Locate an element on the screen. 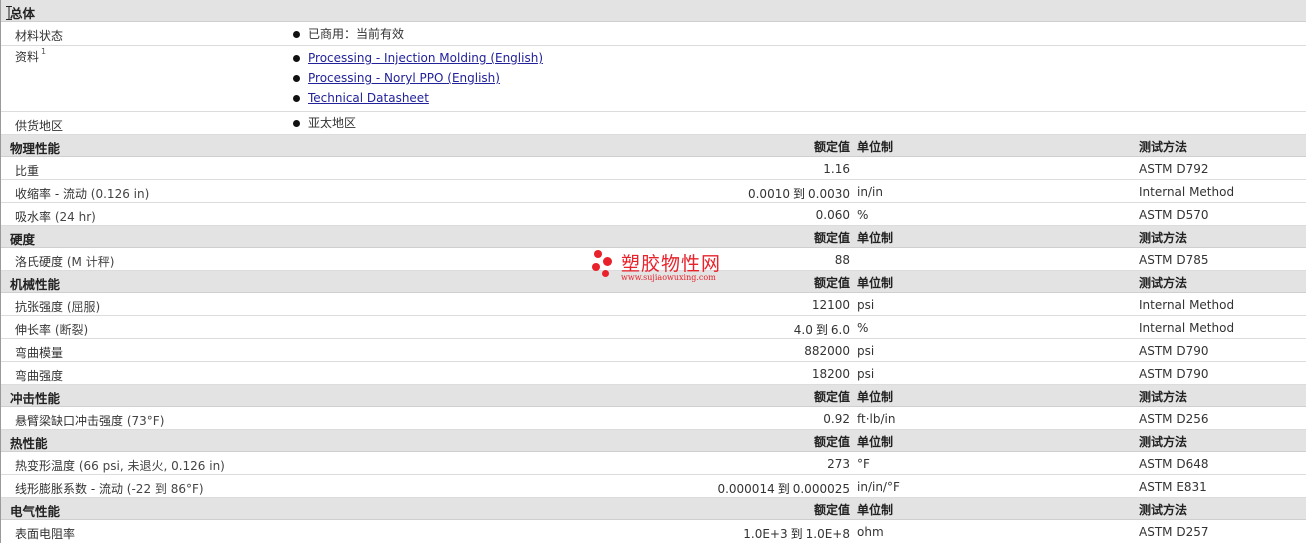 This screenshot has width=1306, height=543. section-header-general: 总体 is located at coordinates (653, 11).